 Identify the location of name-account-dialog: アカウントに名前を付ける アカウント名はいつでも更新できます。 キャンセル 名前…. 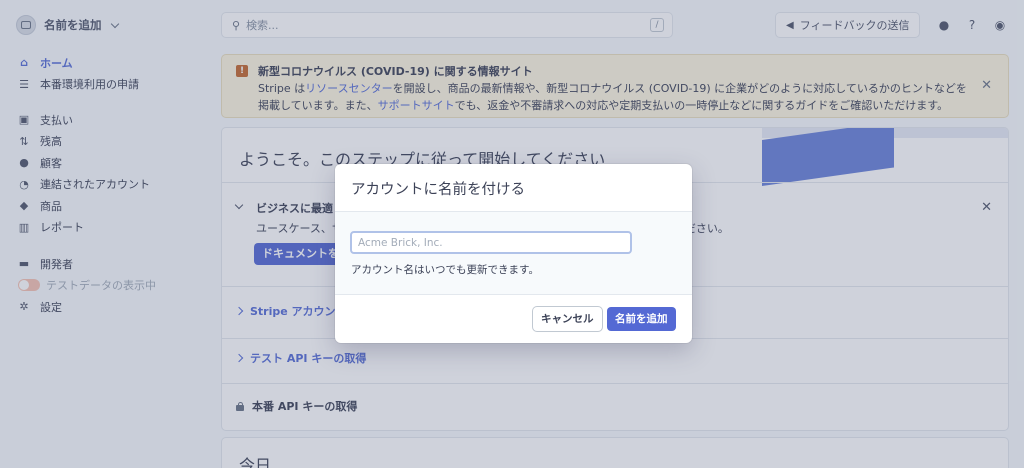
(513, 253).